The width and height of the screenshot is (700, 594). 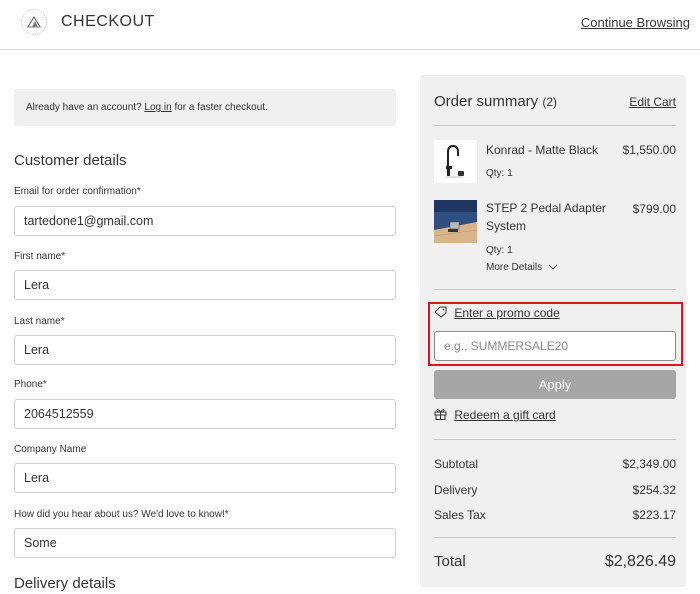 I want to click on total-label: Total, so click(x=450, y=561).